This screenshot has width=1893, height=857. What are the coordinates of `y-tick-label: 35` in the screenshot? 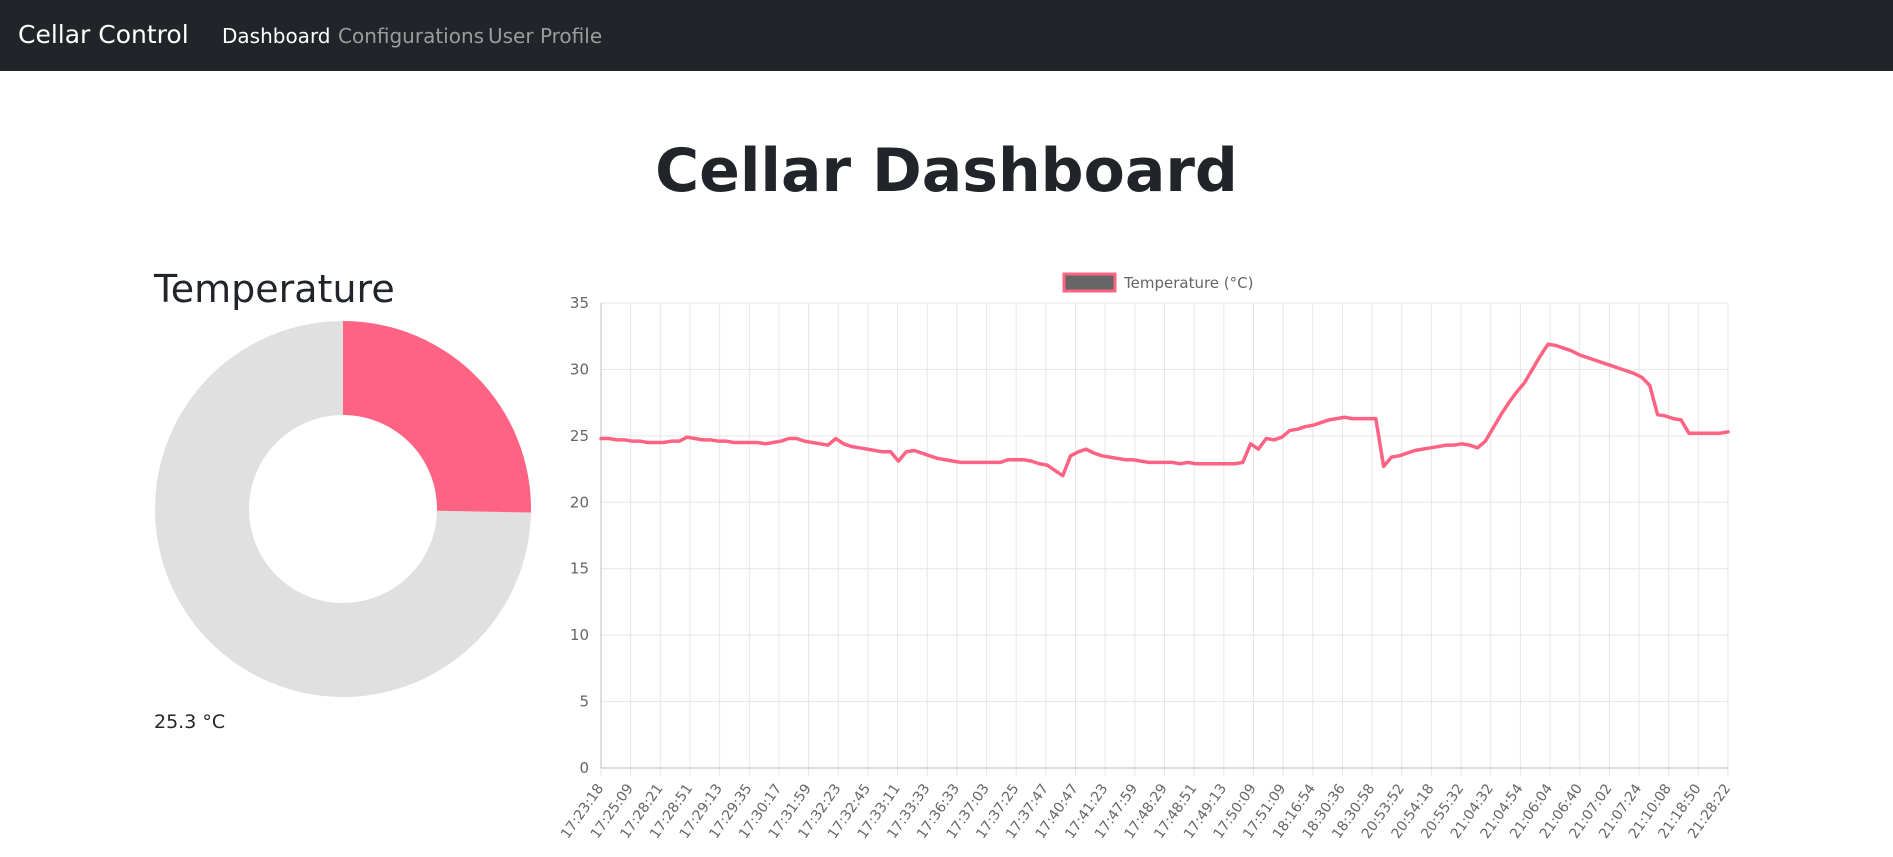 It's located at (579, 303).